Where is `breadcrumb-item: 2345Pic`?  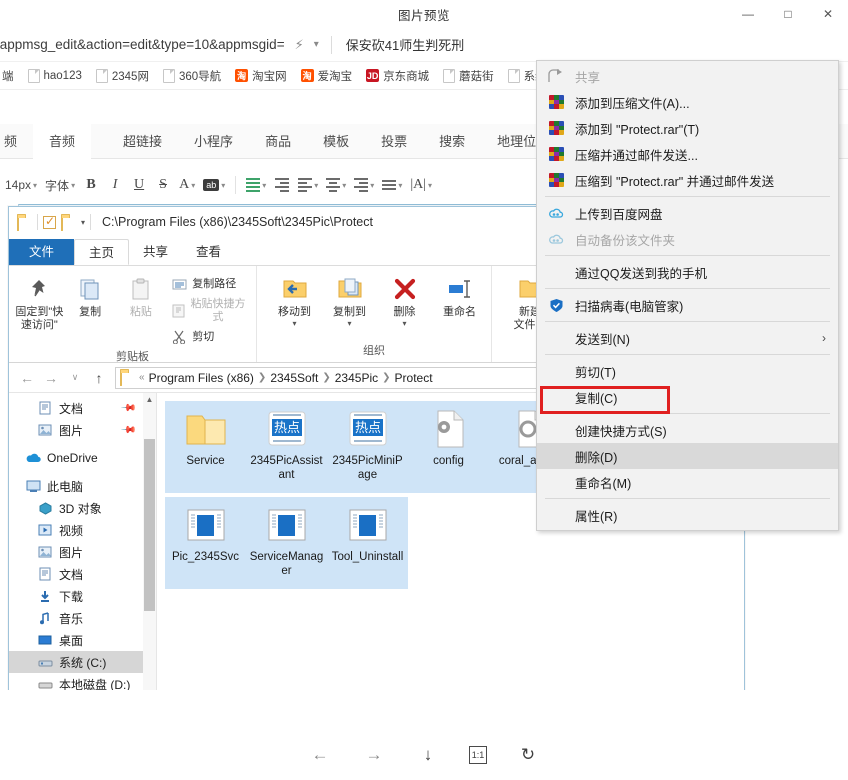 breadcrumb-item: 2345Pic is located at coordinates (356, 378).